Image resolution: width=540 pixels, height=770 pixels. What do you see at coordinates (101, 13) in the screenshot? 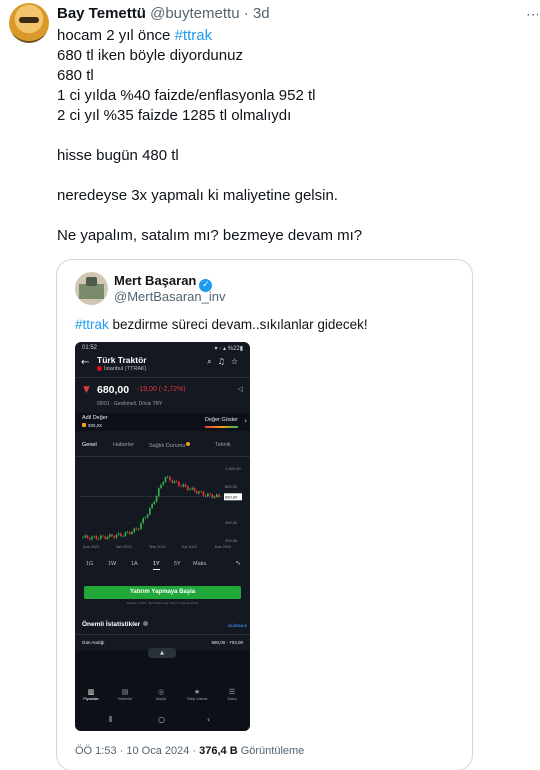
I see `author-name: Bay Temettü` at bounding box center [101, 13].